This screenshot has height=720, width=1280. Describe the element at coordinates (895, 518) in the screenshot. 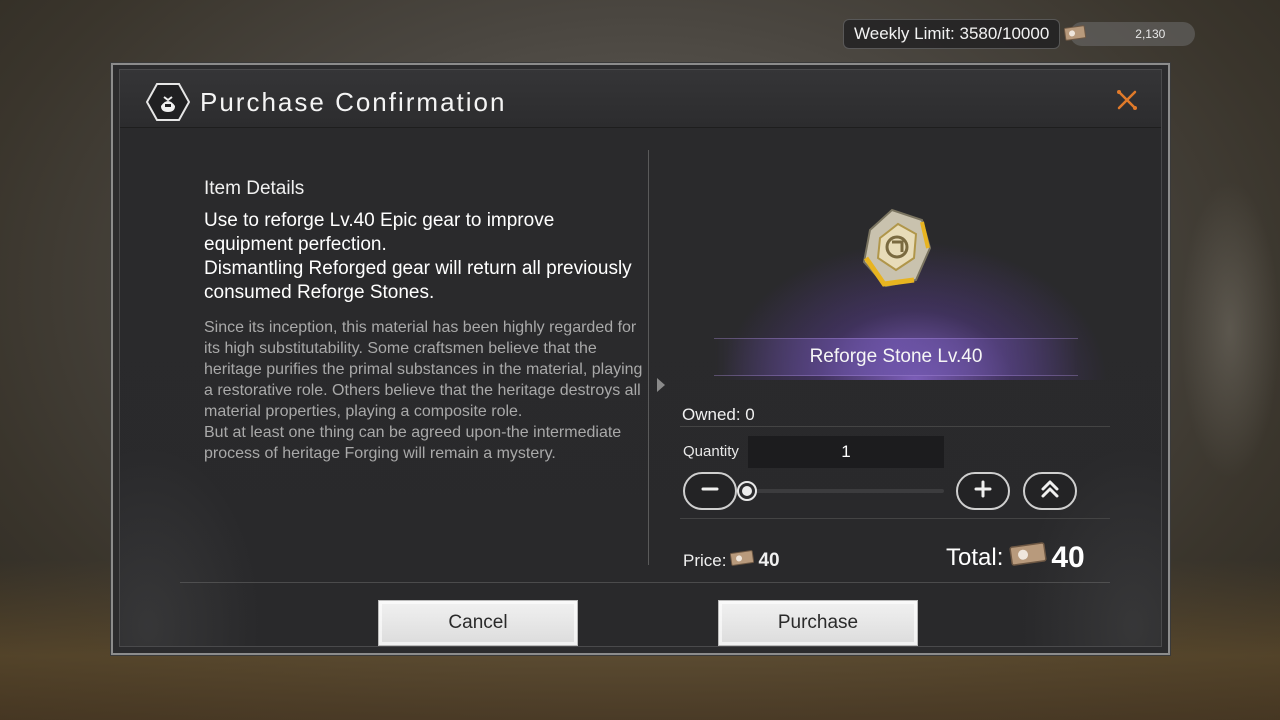

I see `quantity-divider` at that location.